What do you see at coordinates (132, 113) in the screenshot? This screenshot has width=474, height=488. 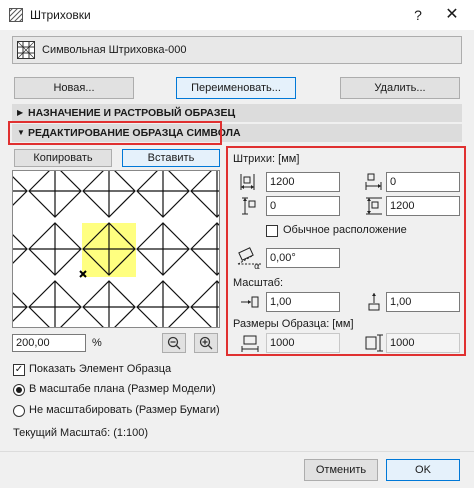 I see `section-assignment-label: НАЗНАЧЕНИЕ И РАСТРОВЫЙ ОБРАЗЕЦ` at bounding box center [132, 113].